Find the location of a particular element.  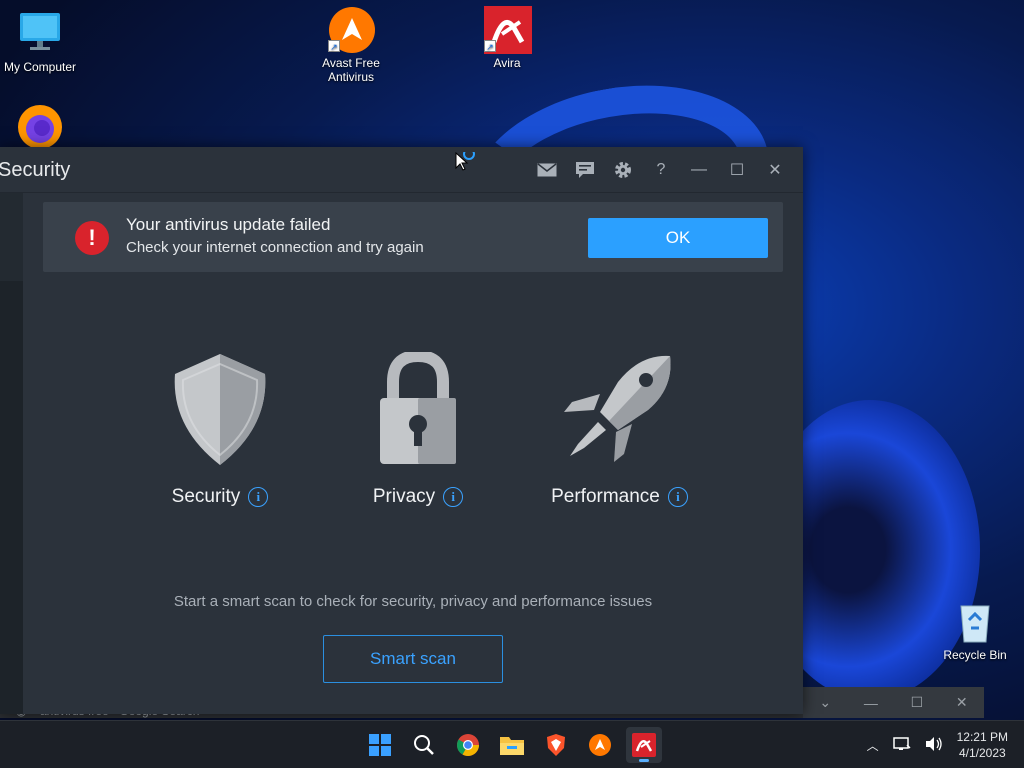

desktop-icon-avira: ↗ Avira is located at coordinates (507, 38).